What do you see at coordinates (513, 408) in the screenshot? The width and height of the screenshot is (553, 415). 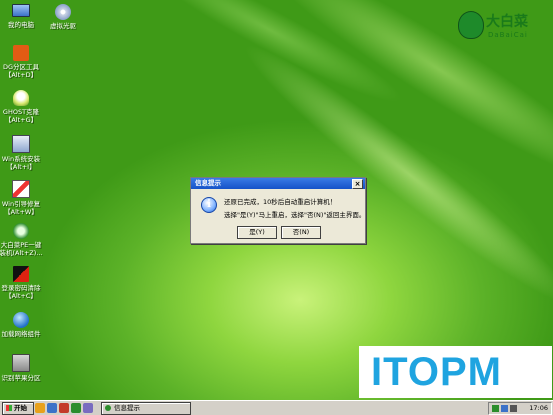 I see `tray-volume-icon` at bounding box center [513, 408].